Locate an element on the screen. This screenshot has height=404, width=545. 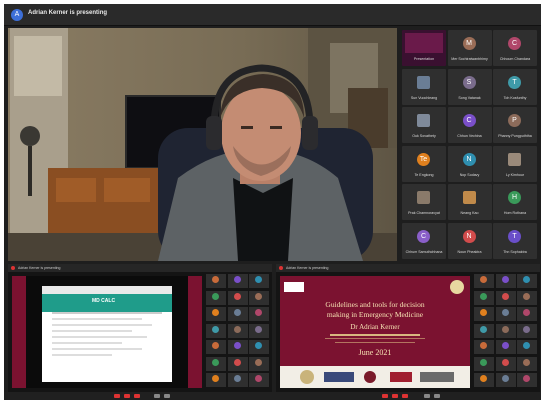
participant-tile: Neang Kao is located at coordinates (469, 202).